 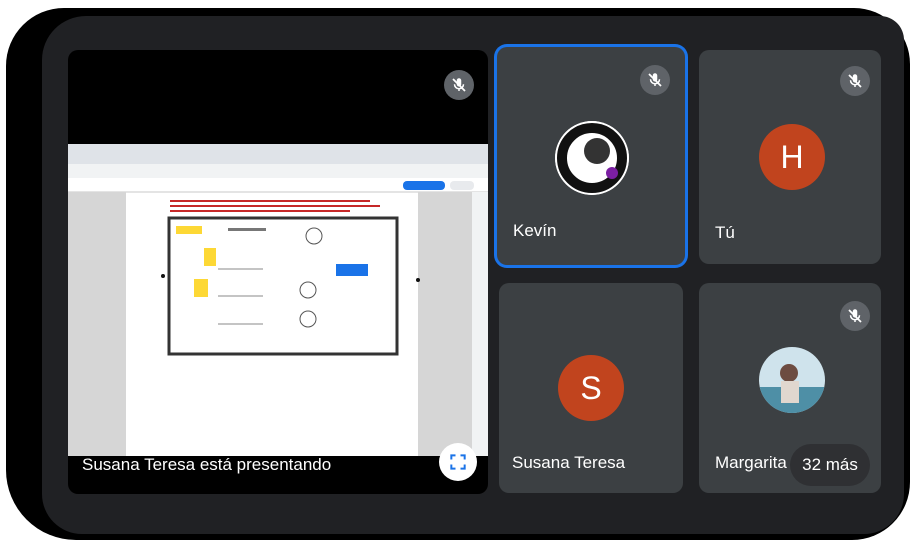 I want to click on participant-tile-tu: H Tú, so click(x=790, y=157).